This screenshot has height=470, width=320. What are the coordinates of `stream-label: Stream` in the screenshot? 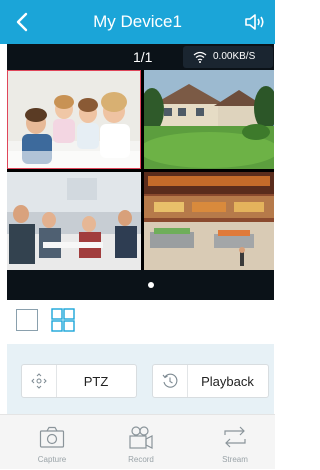 It's located at (235, 459).